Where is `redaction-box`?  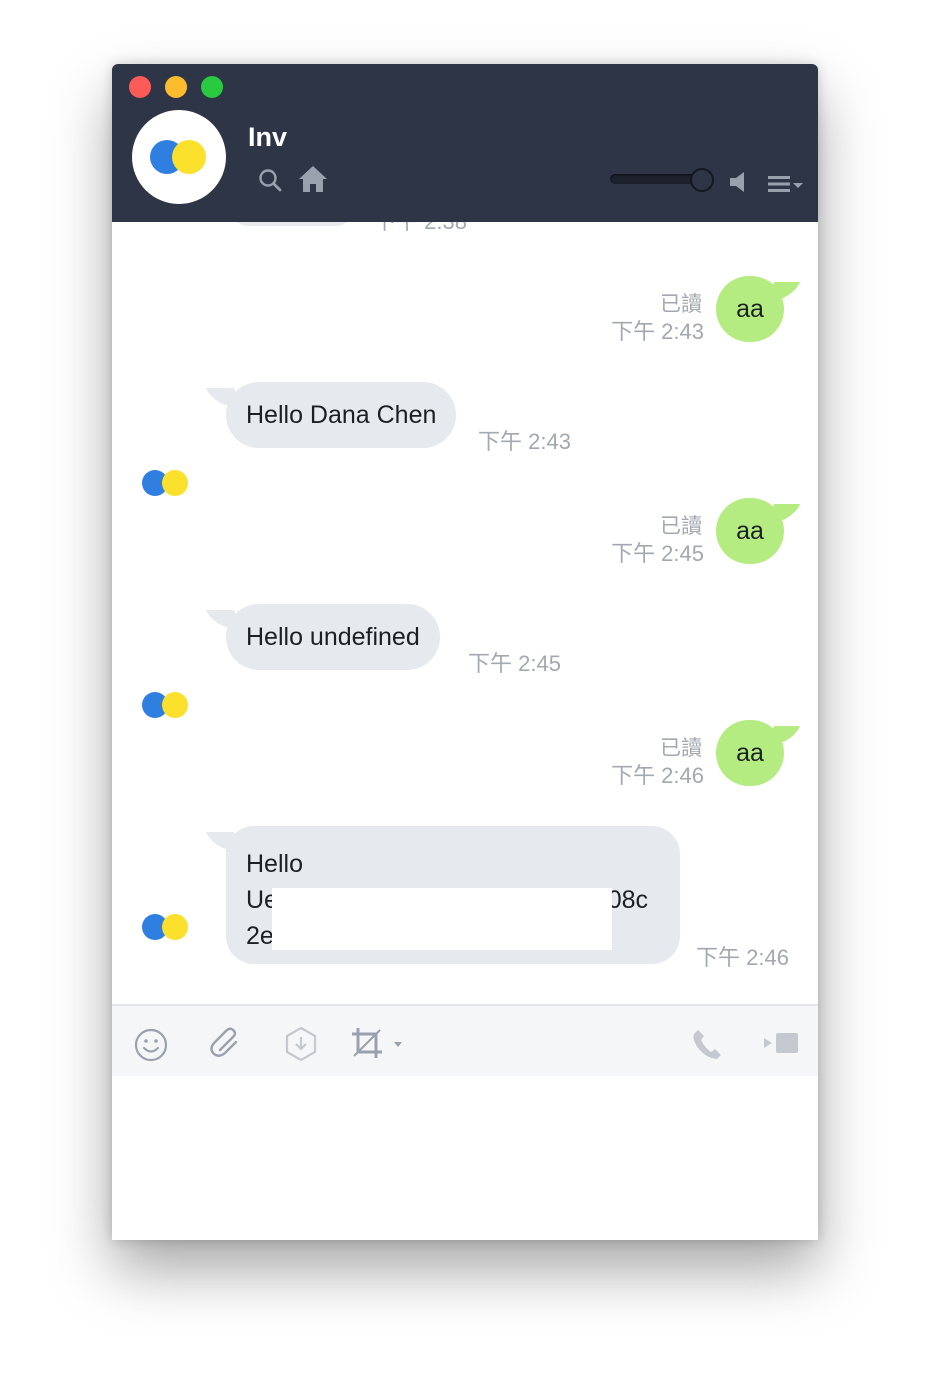 redaction-box is located at coordinates (442, 919).